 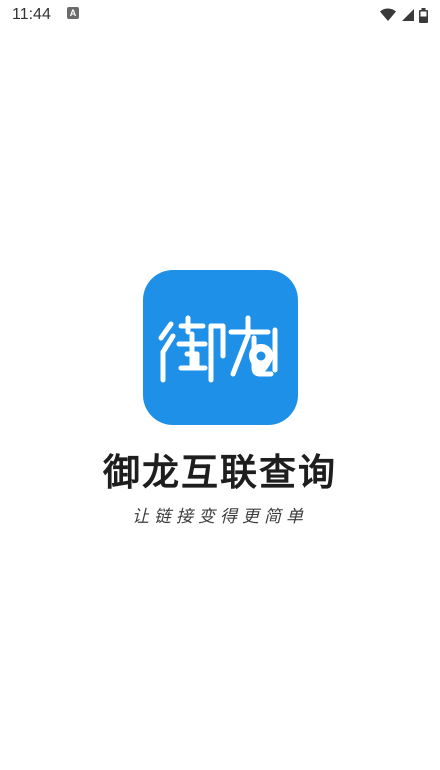 What do you see at coordinates (31, 14) in the screenshot?
I see `status-time: 11:44` at bounding box center [31, 14].